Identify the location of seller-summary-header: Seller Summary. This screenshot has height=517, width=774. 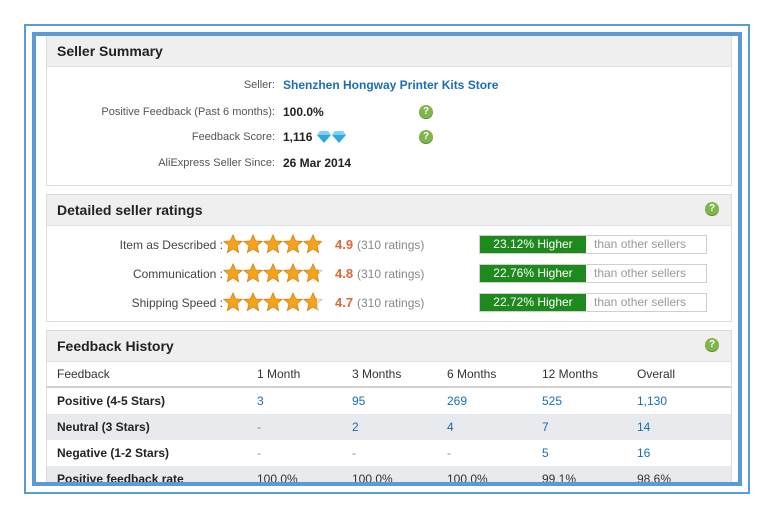
(389, 51).